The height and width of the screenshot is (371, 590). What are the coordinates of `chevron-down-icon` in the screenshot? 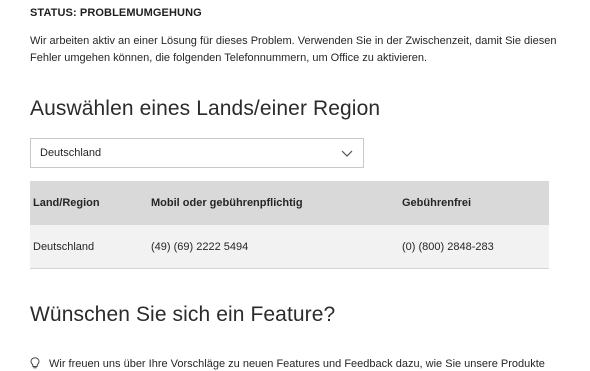 It's located at (347, 153).